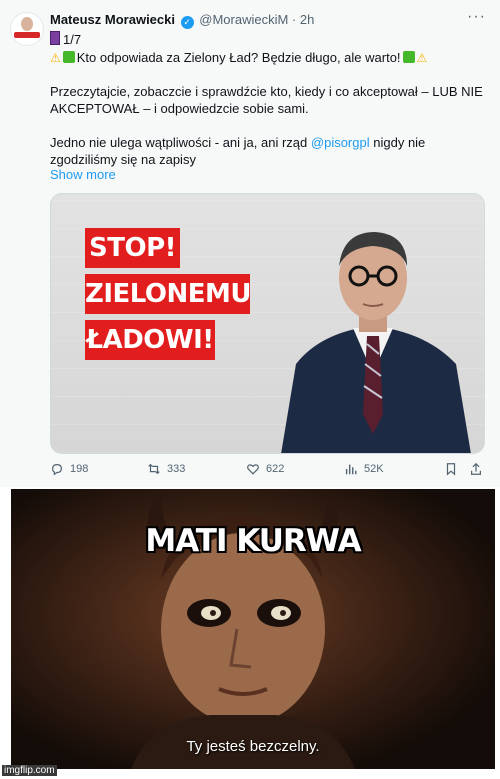 The image size is (500, 779). What do you see at coordinates (83, 174) in the screenshot?
I see `show-more-link: Show more` at bounding box center [83, 174].